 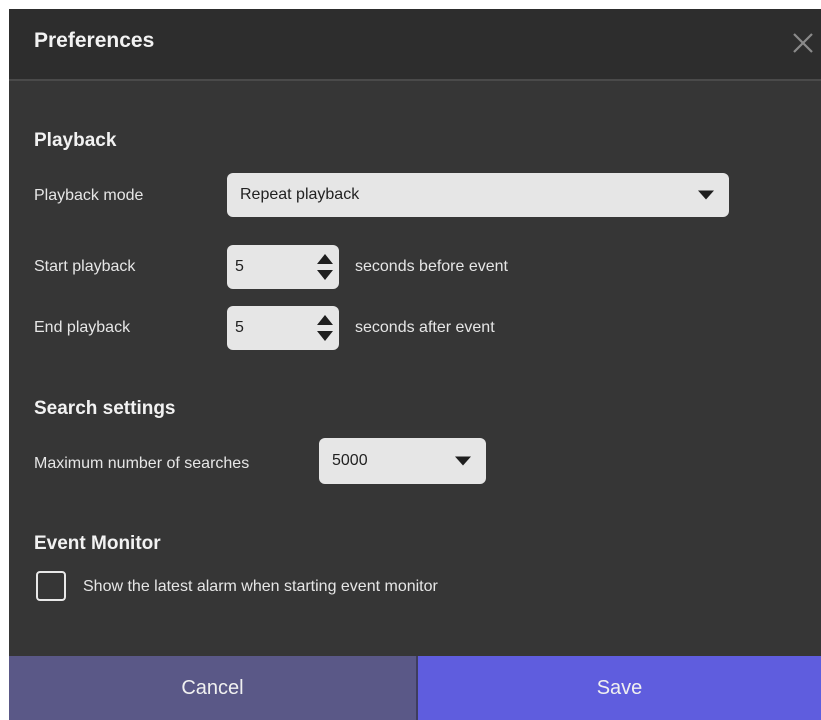 What do you see at coordinates (89, 195) in the screenshot?
I see `playback-mode-label: Playback mode` at bounding box center [89, 195].